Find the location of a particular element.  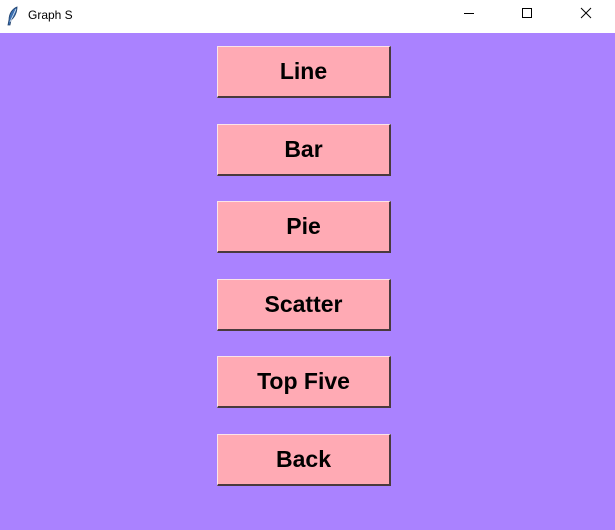

minimize-icon is located at coordinates (469, 15).